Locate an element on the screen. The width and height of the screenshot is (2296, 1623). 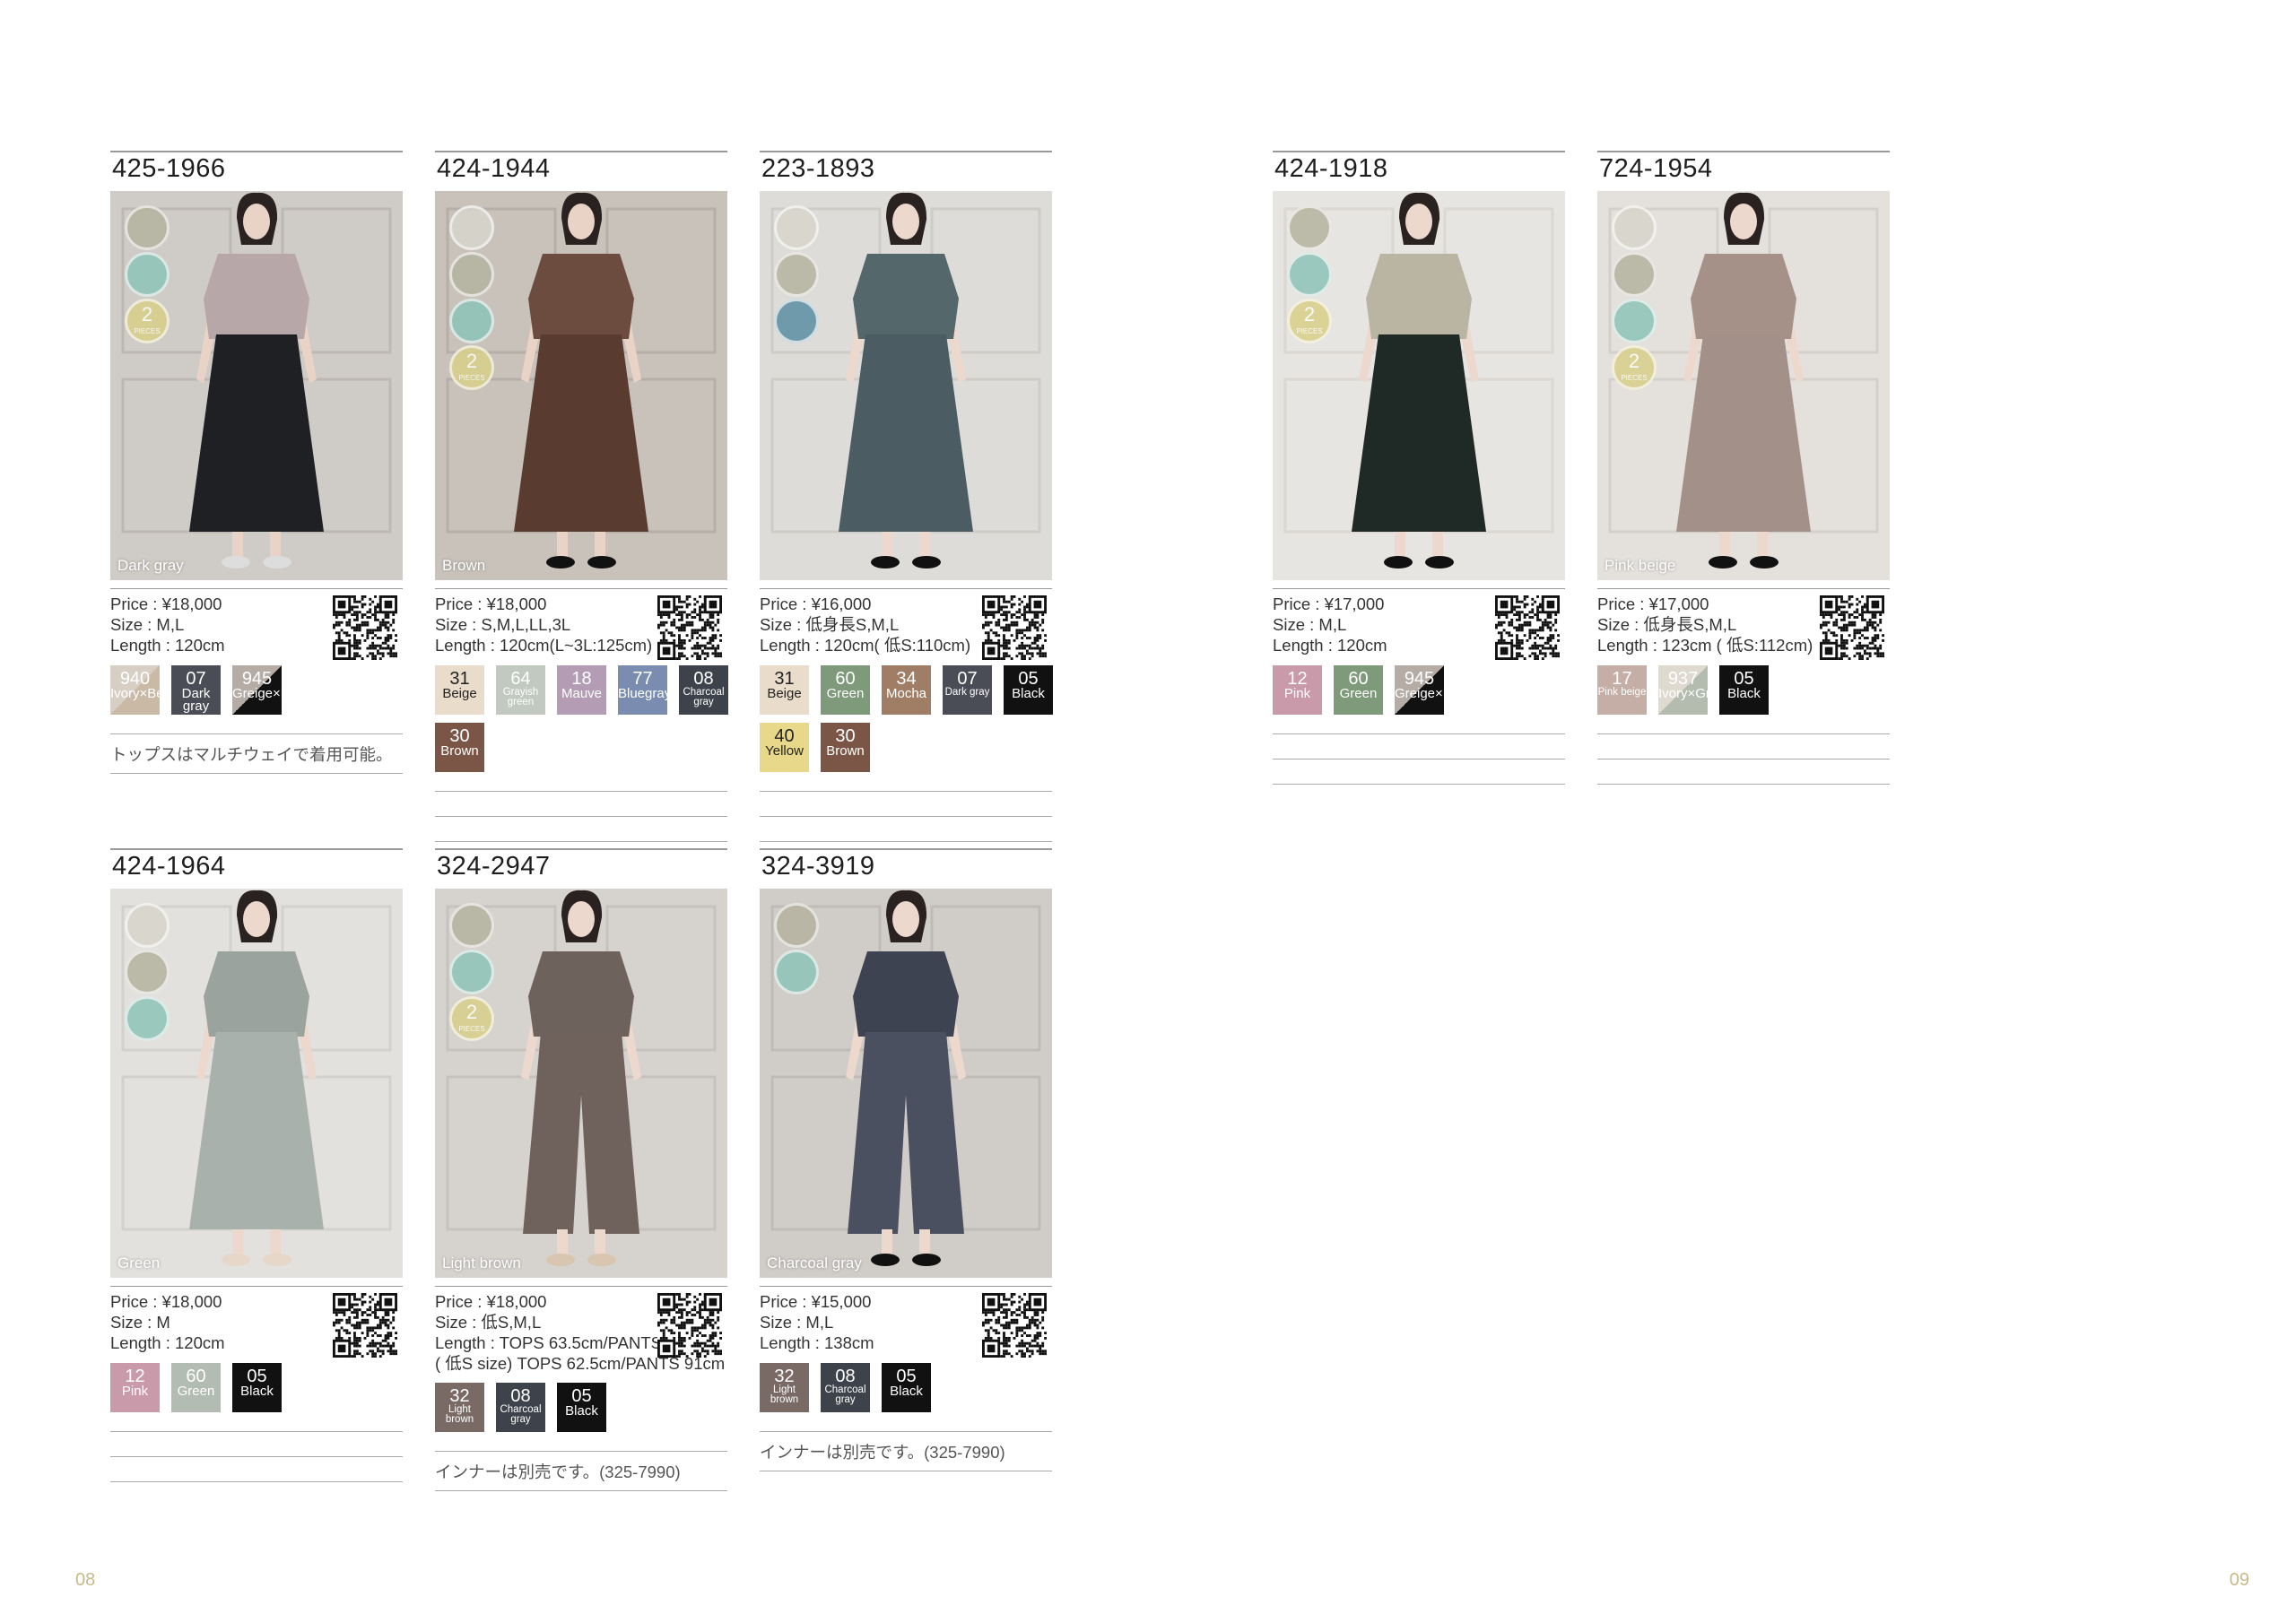
swatch-code: 34 is located at coordinates (906, 679).